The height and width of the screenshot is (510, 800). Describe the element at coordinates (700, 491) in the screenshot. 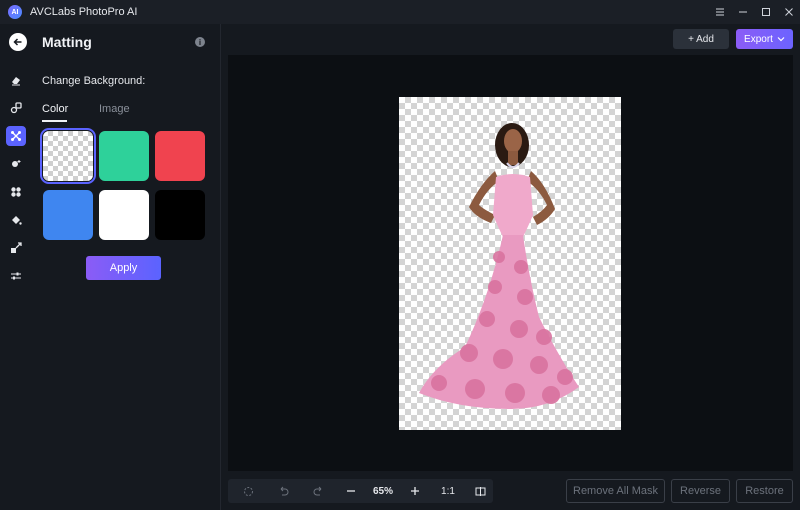

I see `reverse-button: Reverse` at that location.